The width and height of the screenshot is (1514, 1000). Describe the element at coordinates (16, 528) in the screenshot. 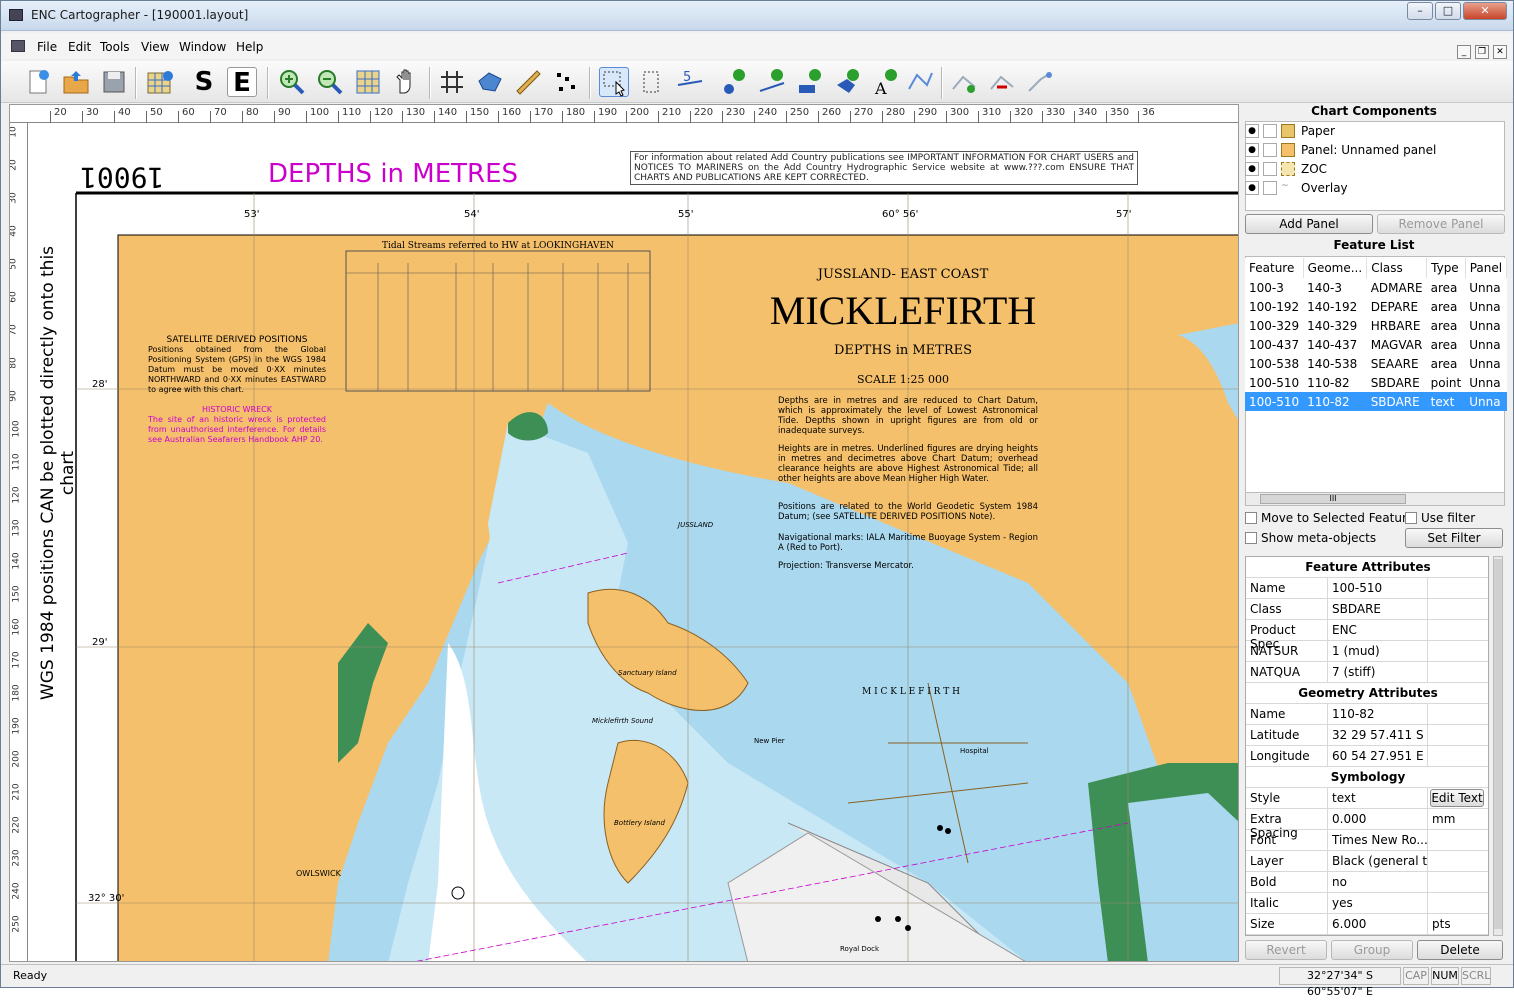

I see `ruler-tick-label: 130` at that location.